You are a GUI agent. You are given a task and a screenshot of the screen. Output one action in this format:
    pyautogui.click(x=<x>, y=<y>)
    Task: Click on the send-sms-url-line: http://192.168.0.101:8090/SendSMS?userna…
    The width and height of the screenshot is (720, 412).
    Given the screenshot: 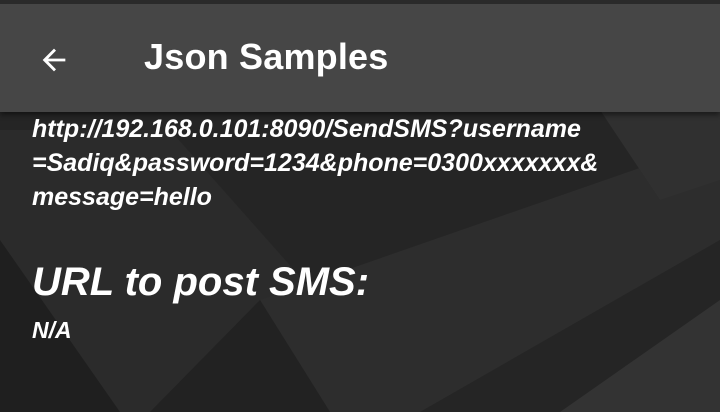 What is the action you would take?
    pyautogui.click(x=306, y=129)
    